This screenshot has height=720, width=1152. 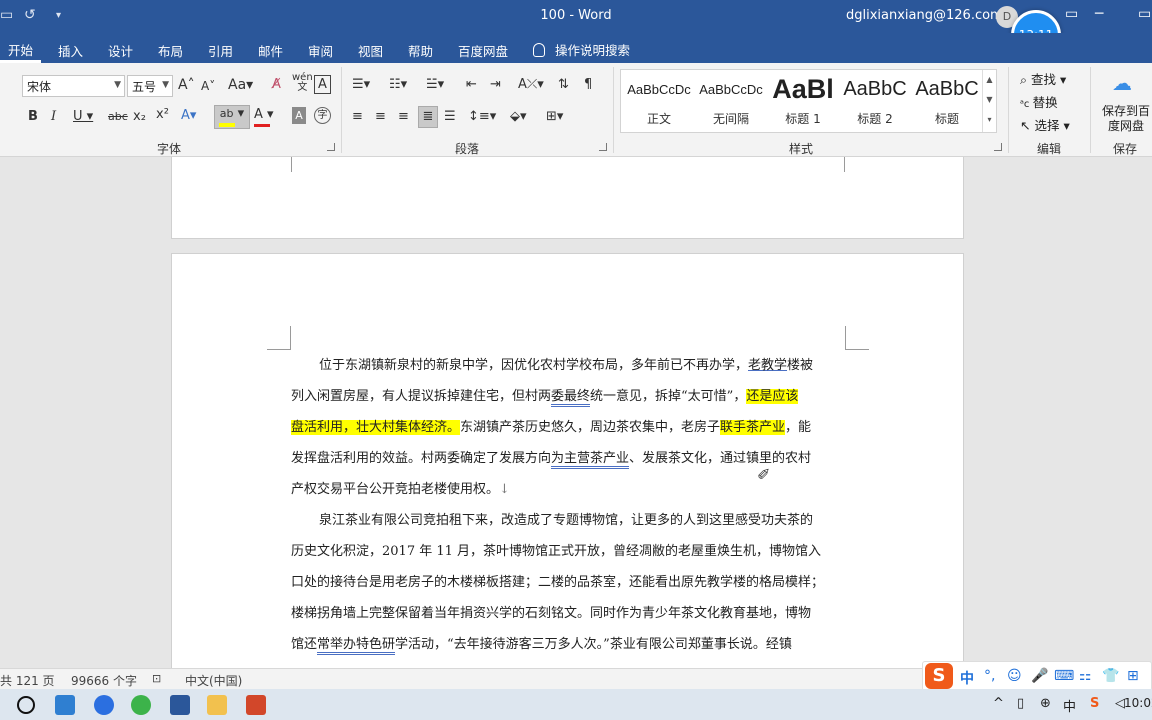 What do you see at coordinates (27, 680) in the screenshot?
I see `page-count: 共 121 页` at bounding box center [27, 680].